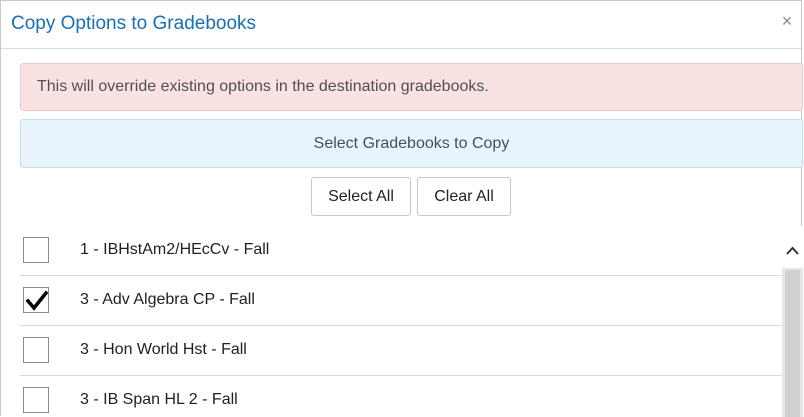  I want to click on scrollbar-thumb, so click(792, 343).